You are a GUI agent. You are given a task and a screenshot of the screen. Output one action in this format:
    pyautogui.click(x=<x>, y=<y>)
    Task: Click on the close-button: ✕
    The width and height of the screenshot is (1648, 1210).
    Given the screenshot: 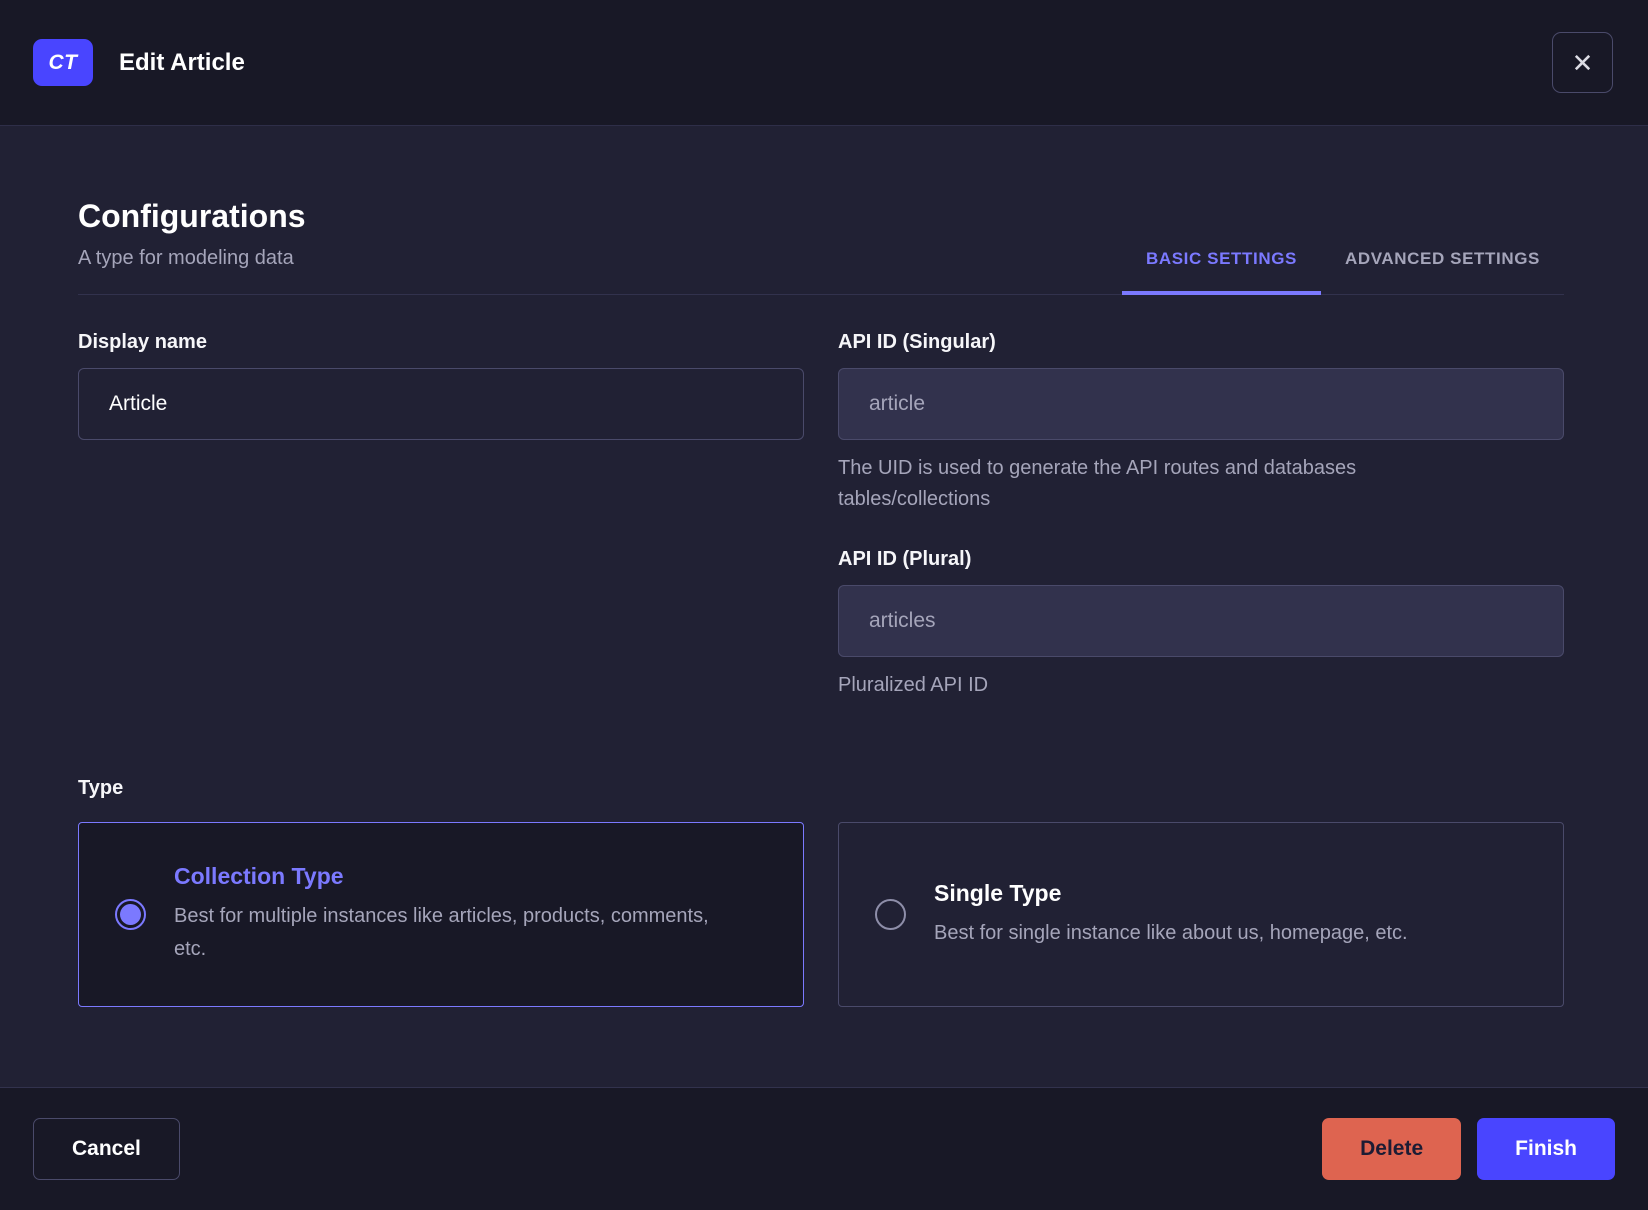 What is the action you would take?
    pyautogui.click(x=1582, y=62)
    